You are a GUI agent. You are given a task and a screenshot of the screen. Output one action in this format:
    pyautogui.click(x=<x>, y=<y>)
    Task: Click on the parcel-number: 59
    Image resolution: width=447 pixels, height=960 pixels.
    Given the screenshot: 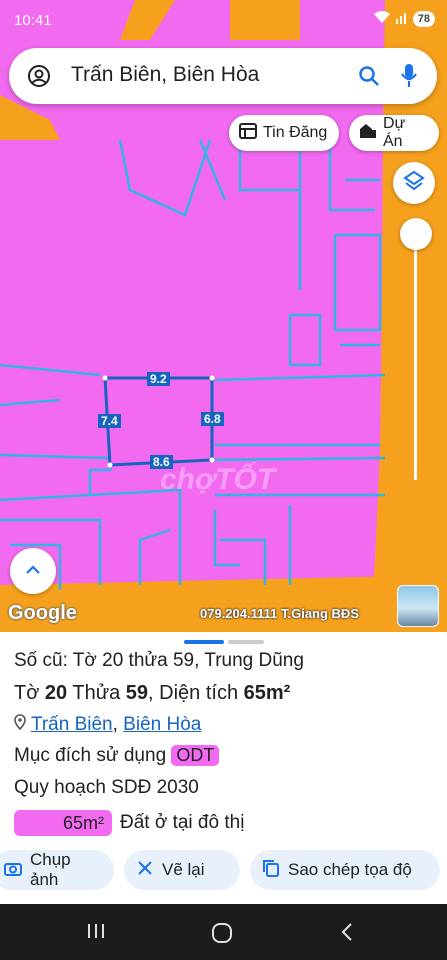 What is the action you would take?
    pyautogui.click(x=137, y=693)
    